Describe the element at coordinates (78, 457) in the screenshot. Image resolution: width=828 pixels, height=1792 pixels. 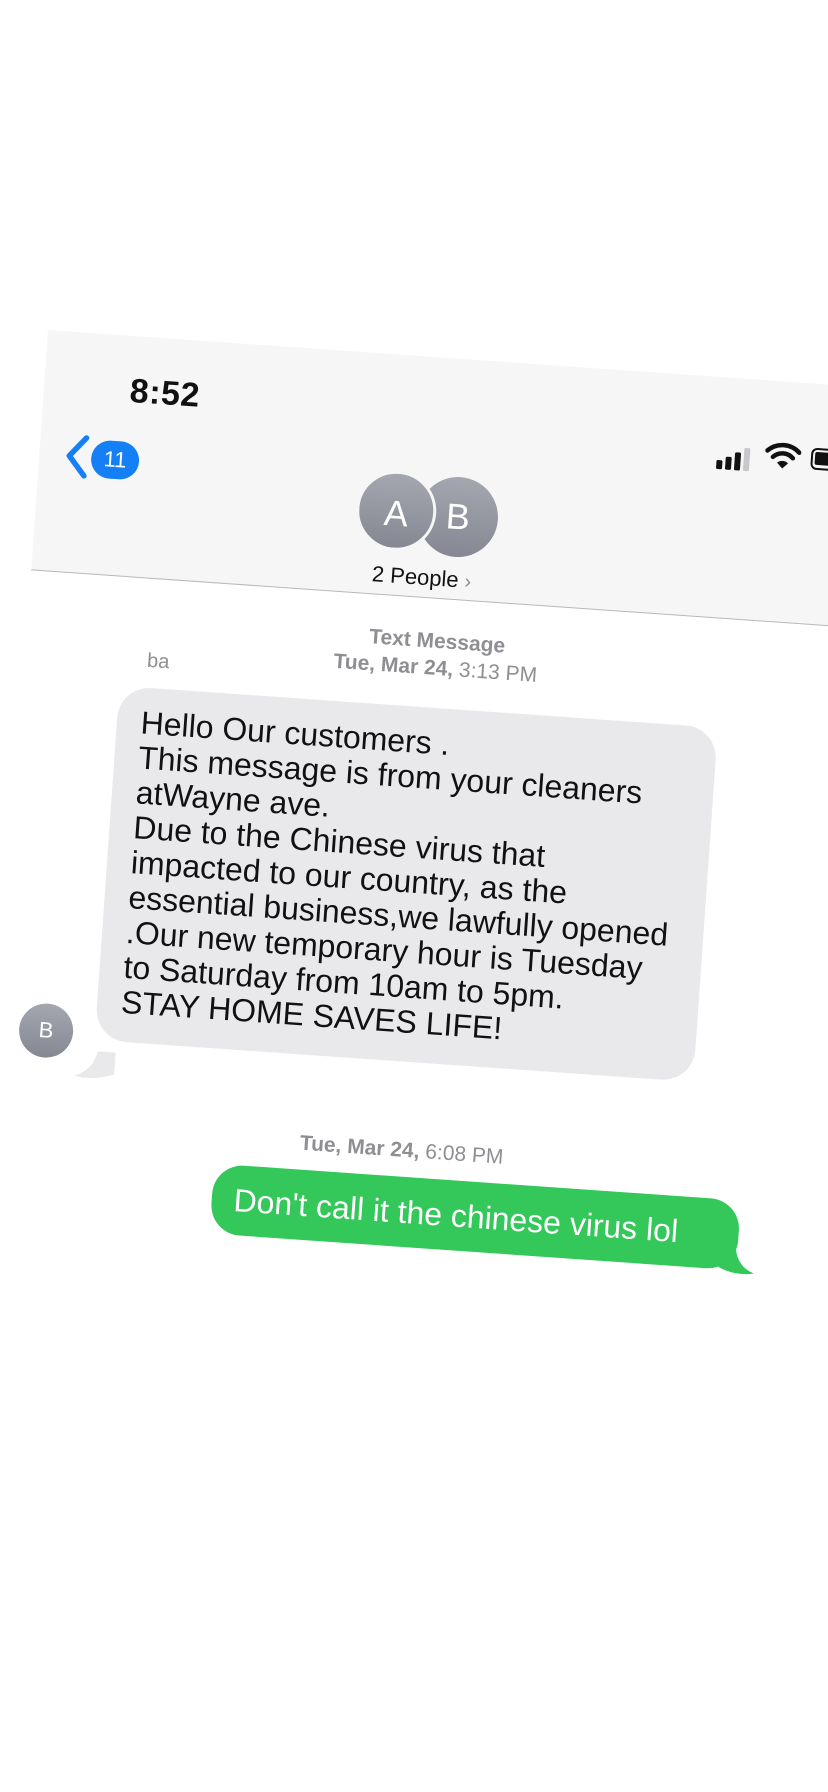
I see `chevron-left-icon` at that location.